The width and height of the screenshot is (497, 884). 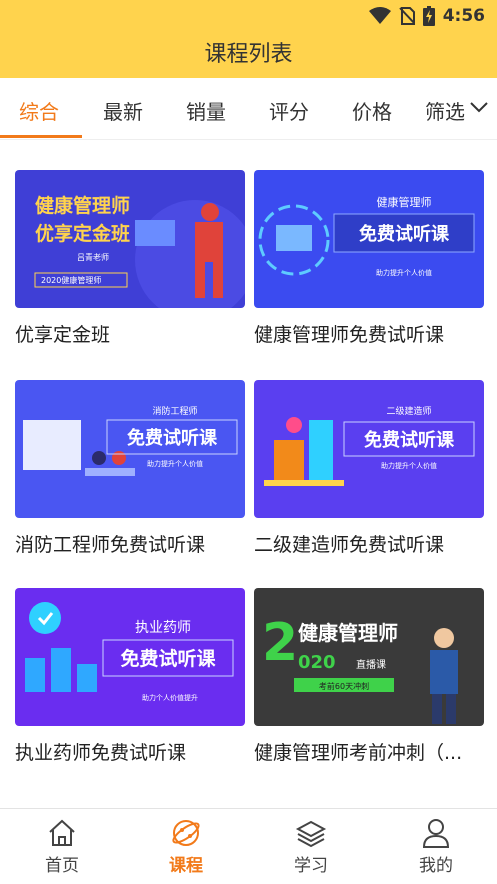 What do you see at coordinates (371, 664) in the screenshot?
I see `banner-live-tag: 直播课` at bounding box center [371, 664].